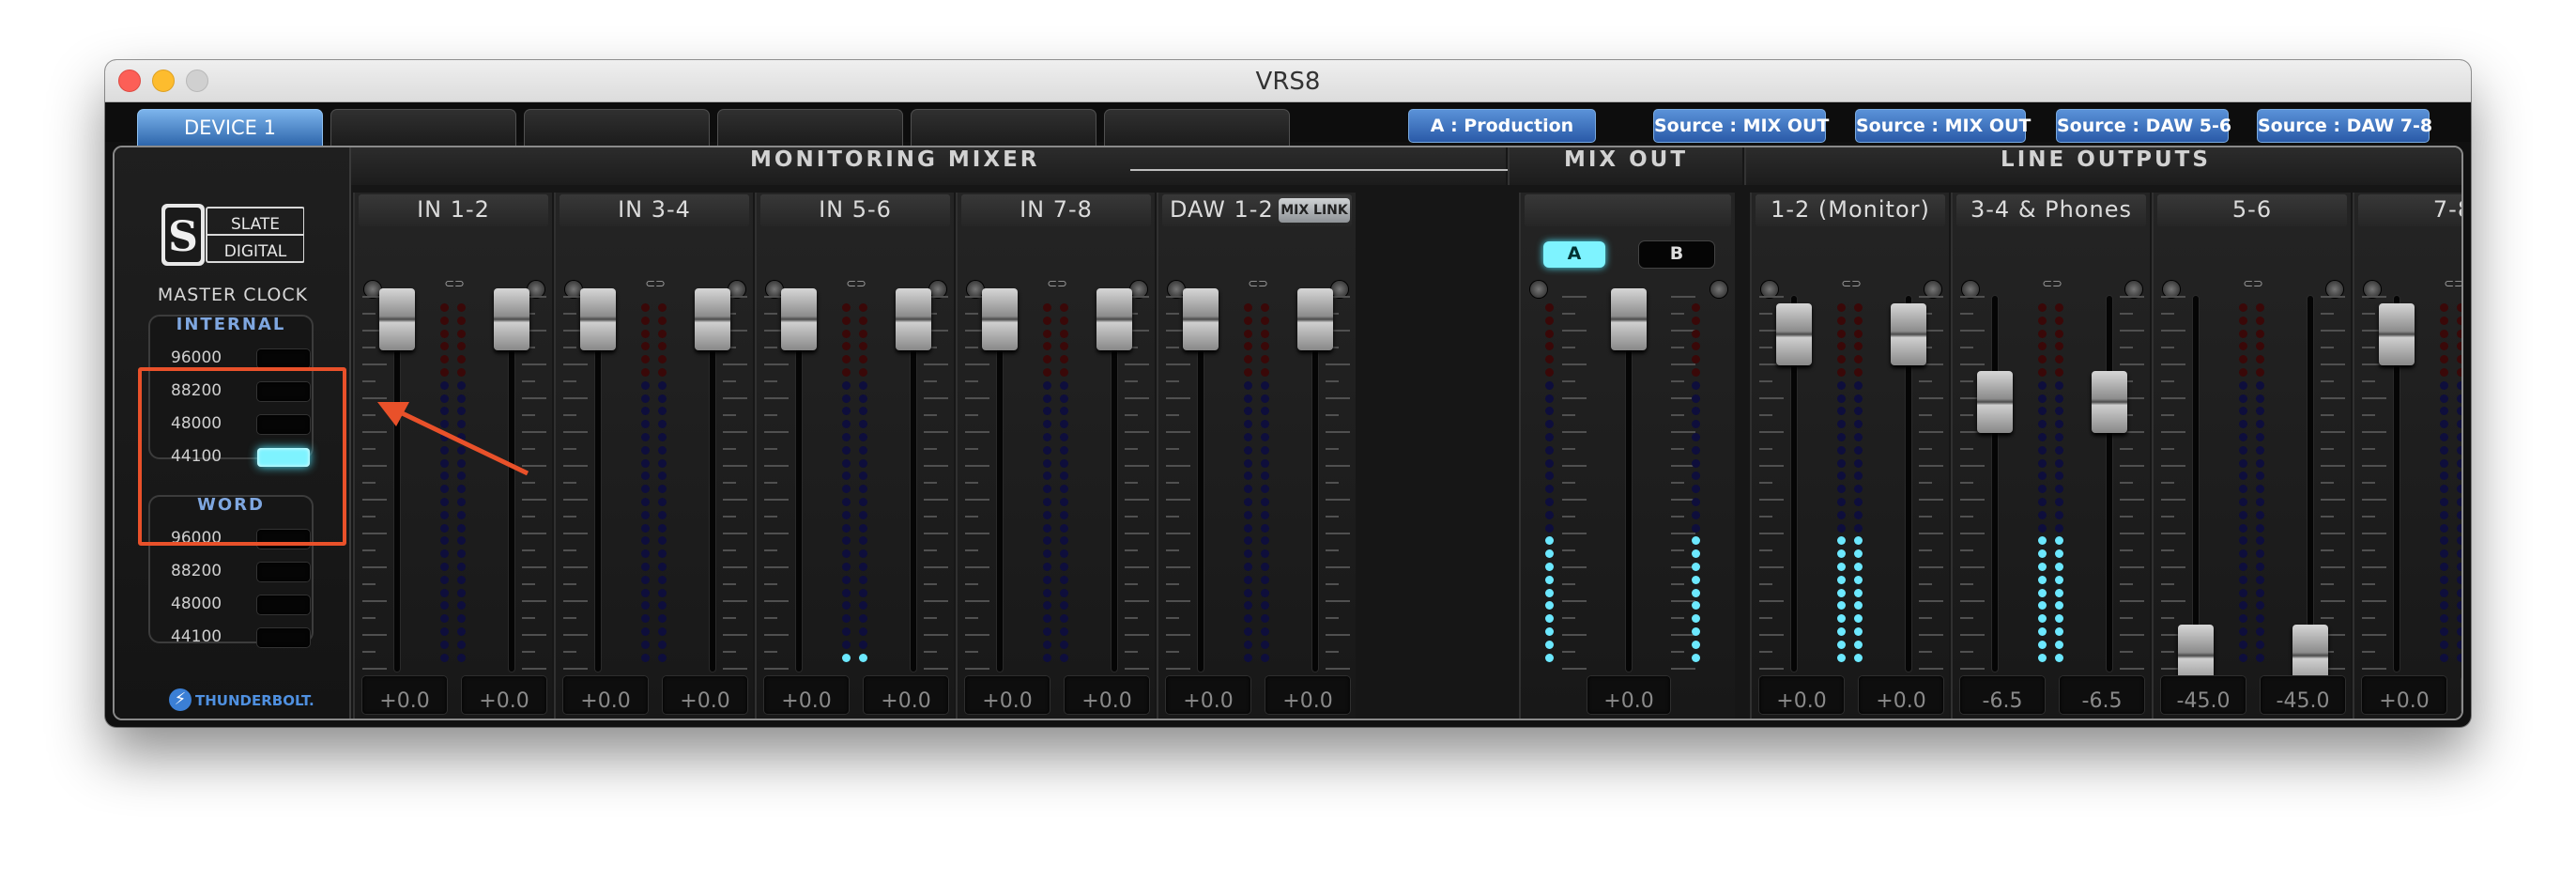  I want to click on level-meter, so click(2052, 486).